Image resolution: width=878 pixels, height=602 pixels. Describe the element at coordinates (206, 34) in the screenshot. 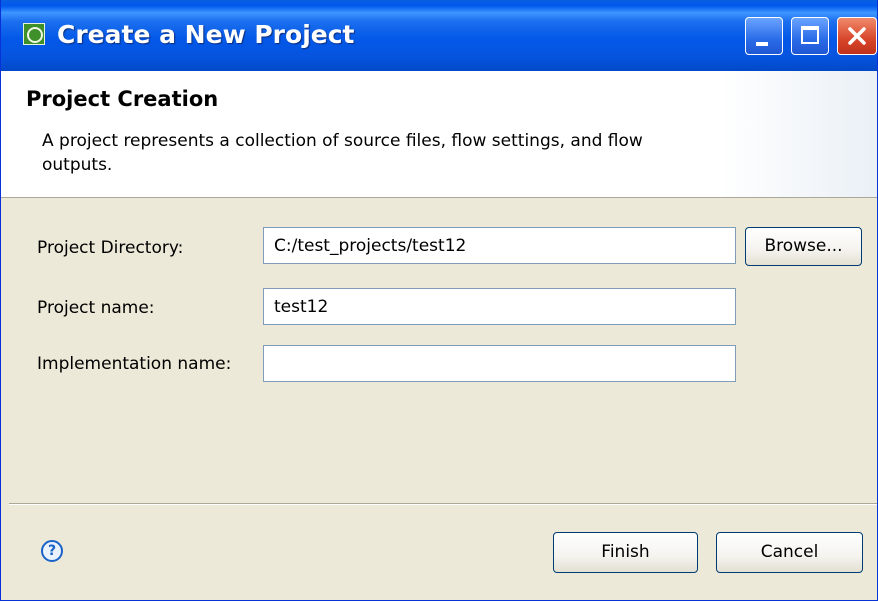

I see `window-title: Create a New Project` at that location.